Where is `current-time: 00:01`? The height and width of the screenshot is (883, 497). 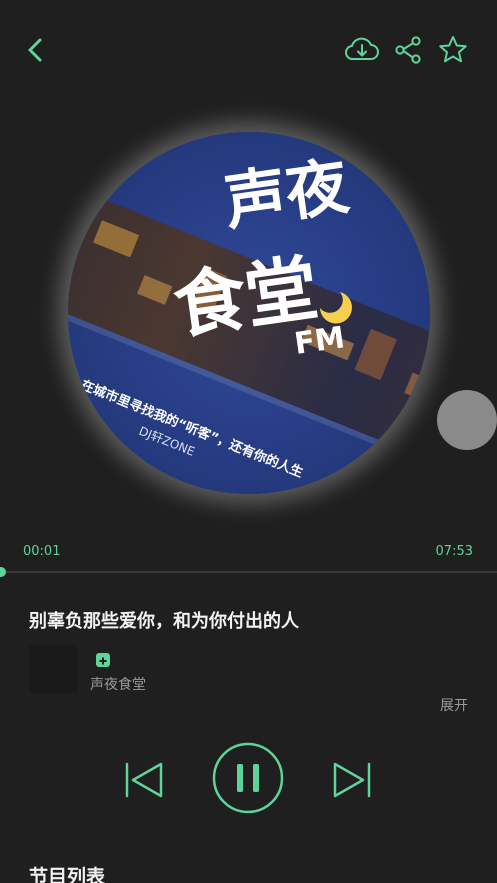 current-time: 00:01 is located at coordinates (42, 551).